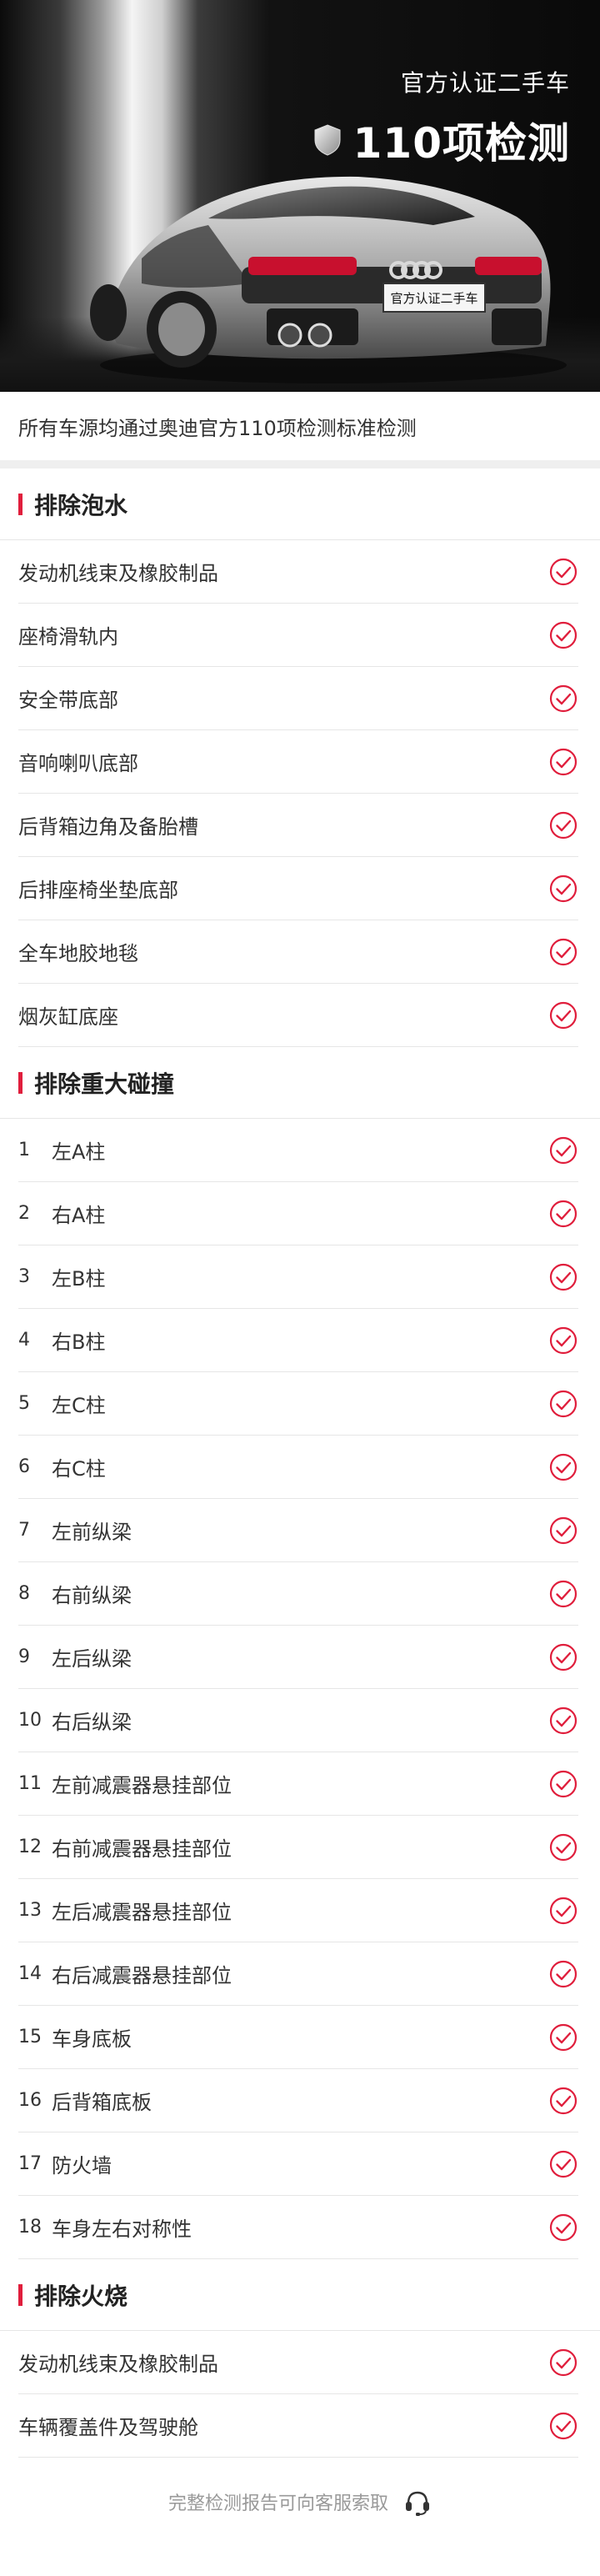 The width and height of the screenshot is (600, 2576). I want to click on inspection-item: 座椅滑轨内, so click(68, 634).